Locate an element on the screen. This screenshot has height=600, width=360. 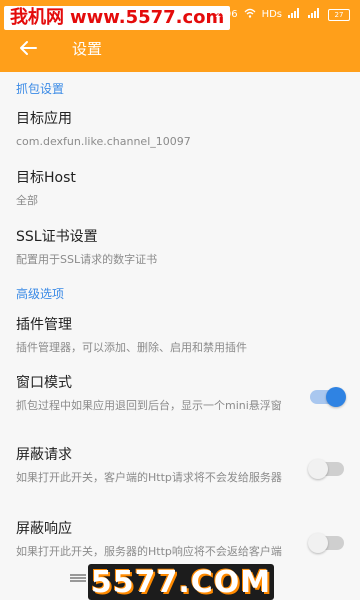
setting-title: 目标Host is located at coordinates (46, 178).